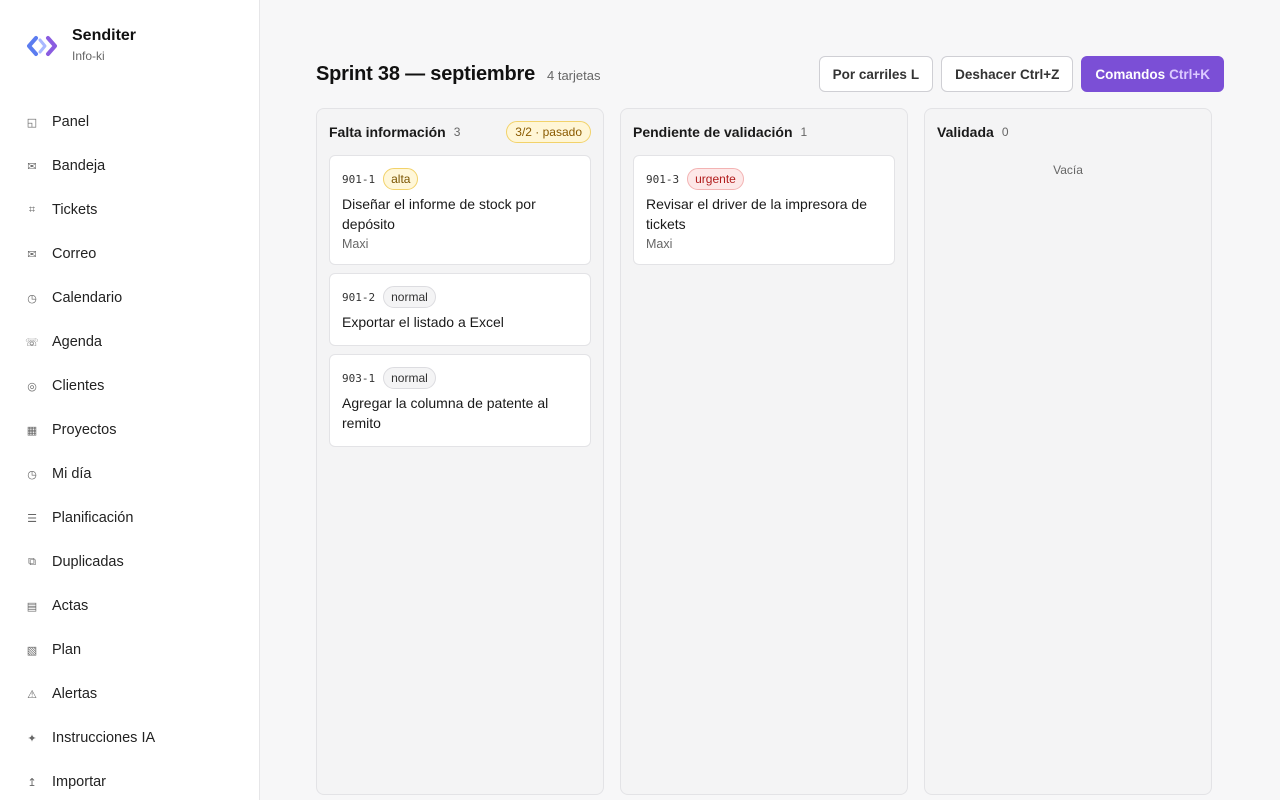 This screenshot has width=1280, height=800. What do you see at coordinates (460, 297) in the screenshot?
I see `card-meta: 901-2 normal` at bounding box center [460, 297].